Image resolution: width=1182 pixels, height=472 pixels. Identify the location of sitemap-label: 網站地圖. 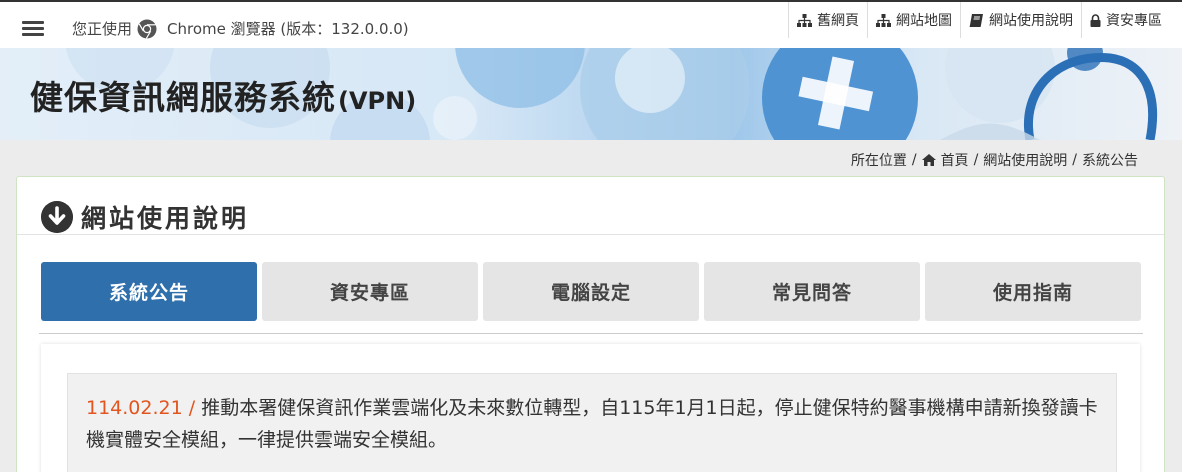
(924, 21).